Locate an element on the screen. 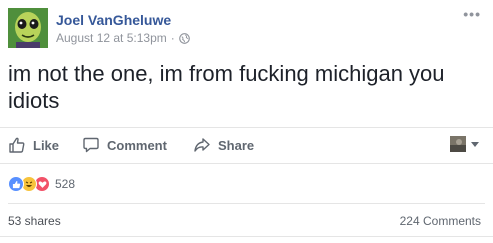  viewer-avatar is located at coordinates (458, 144).